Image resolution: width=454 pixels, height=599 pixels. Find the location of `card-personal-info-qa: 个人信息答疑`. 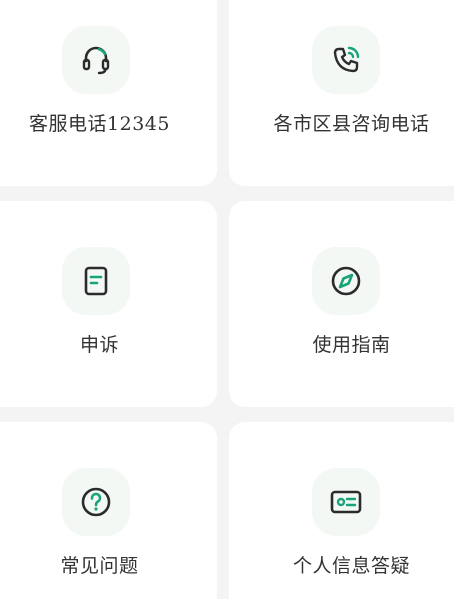

card-personal-info-qa: 个人信息答疑 is located at coordinates (341, 510).